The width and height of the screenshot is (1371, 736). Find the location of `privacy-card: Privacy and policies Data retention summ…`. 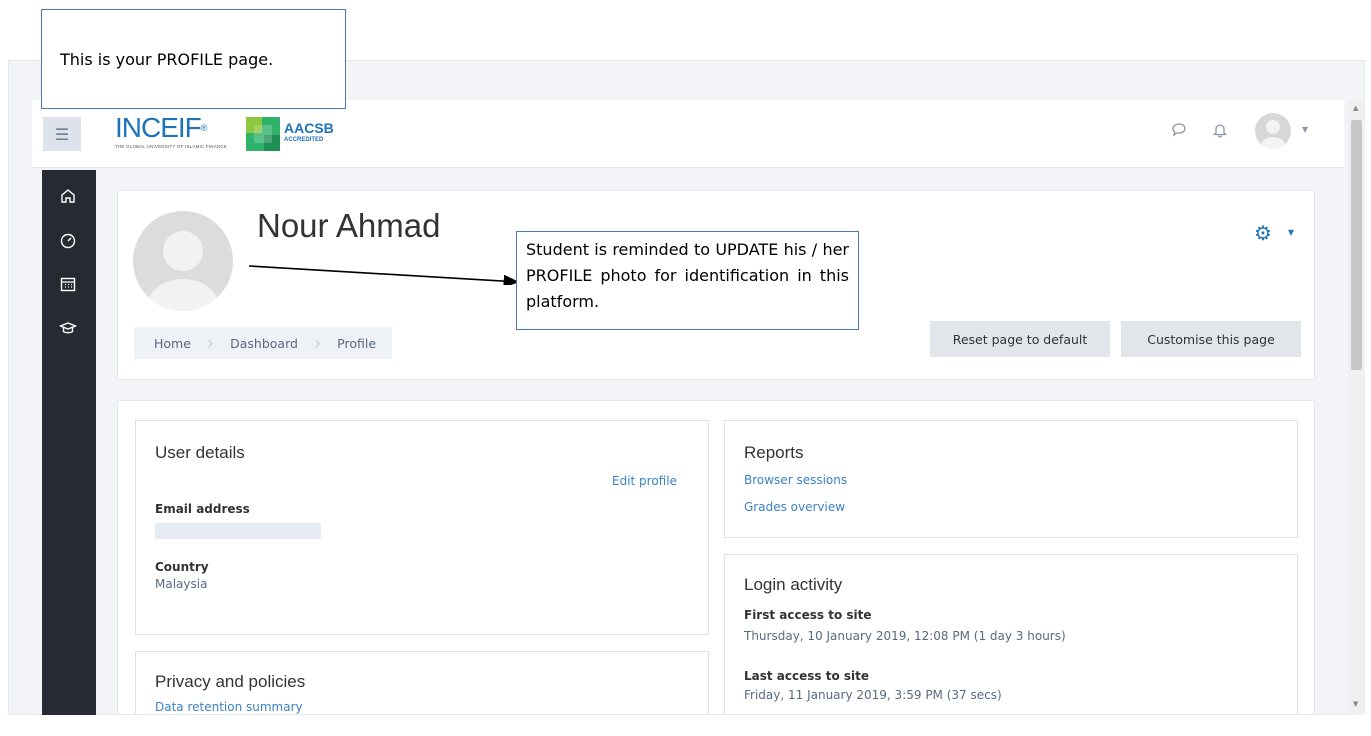

privacy-card: Privacy and policies Data retention summ… is located at coordinates (422, 682).